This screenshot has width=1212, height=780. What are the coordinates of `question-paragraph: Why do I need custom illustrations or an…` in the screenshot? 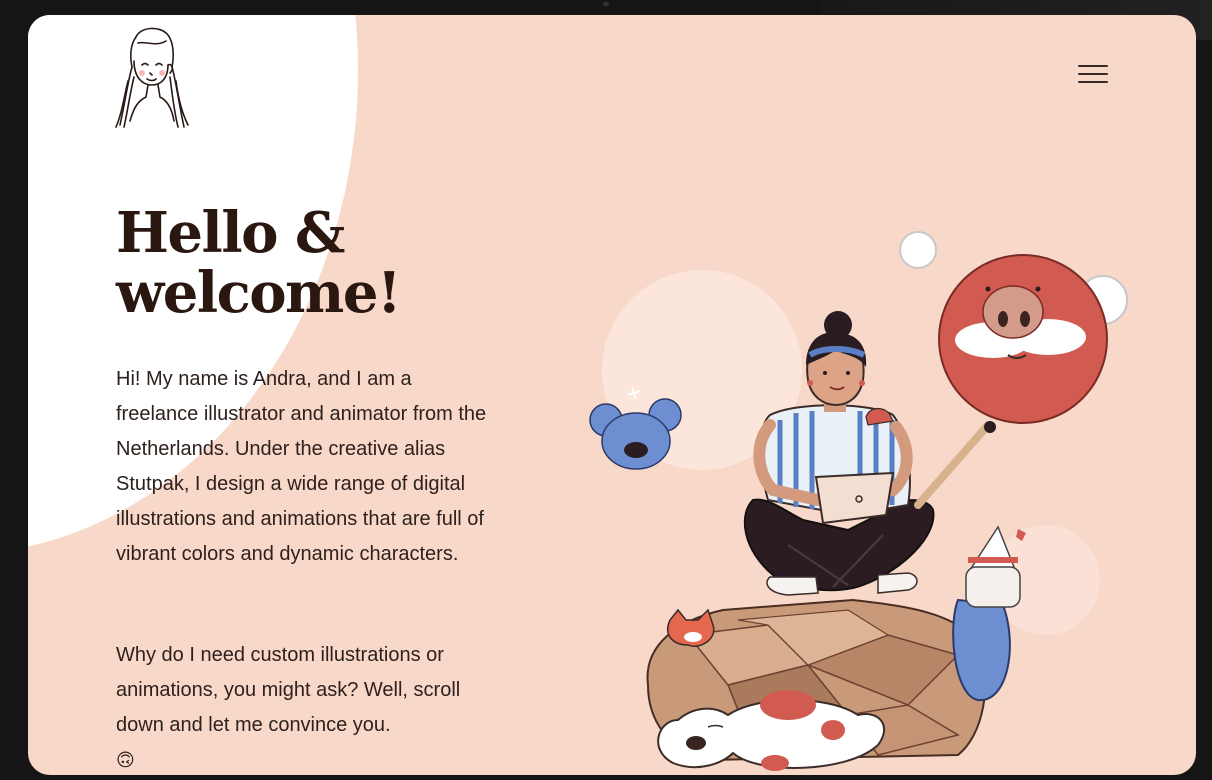 It's located at (306, 706).